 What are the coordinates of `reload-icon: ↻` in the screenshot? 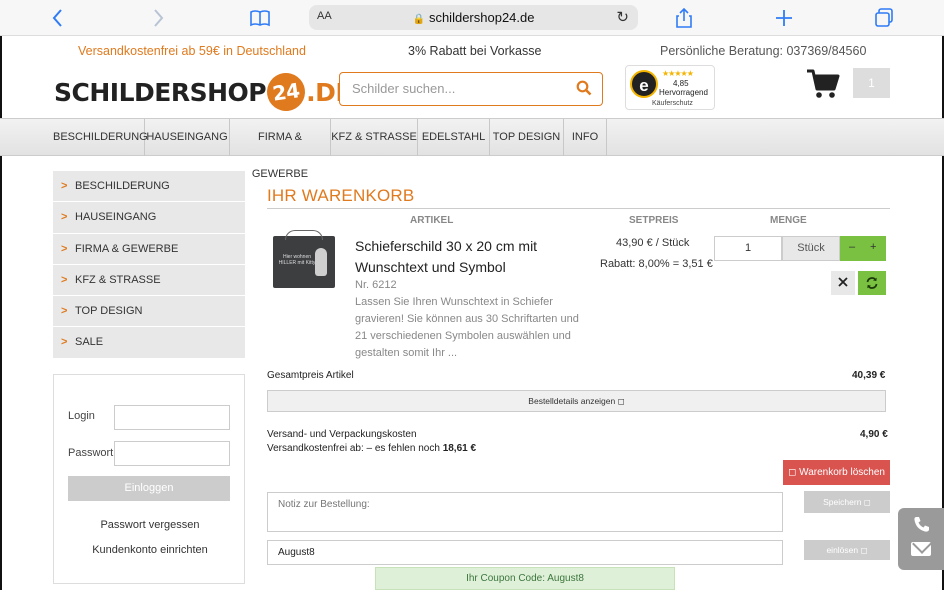 It's located at (622, 17).